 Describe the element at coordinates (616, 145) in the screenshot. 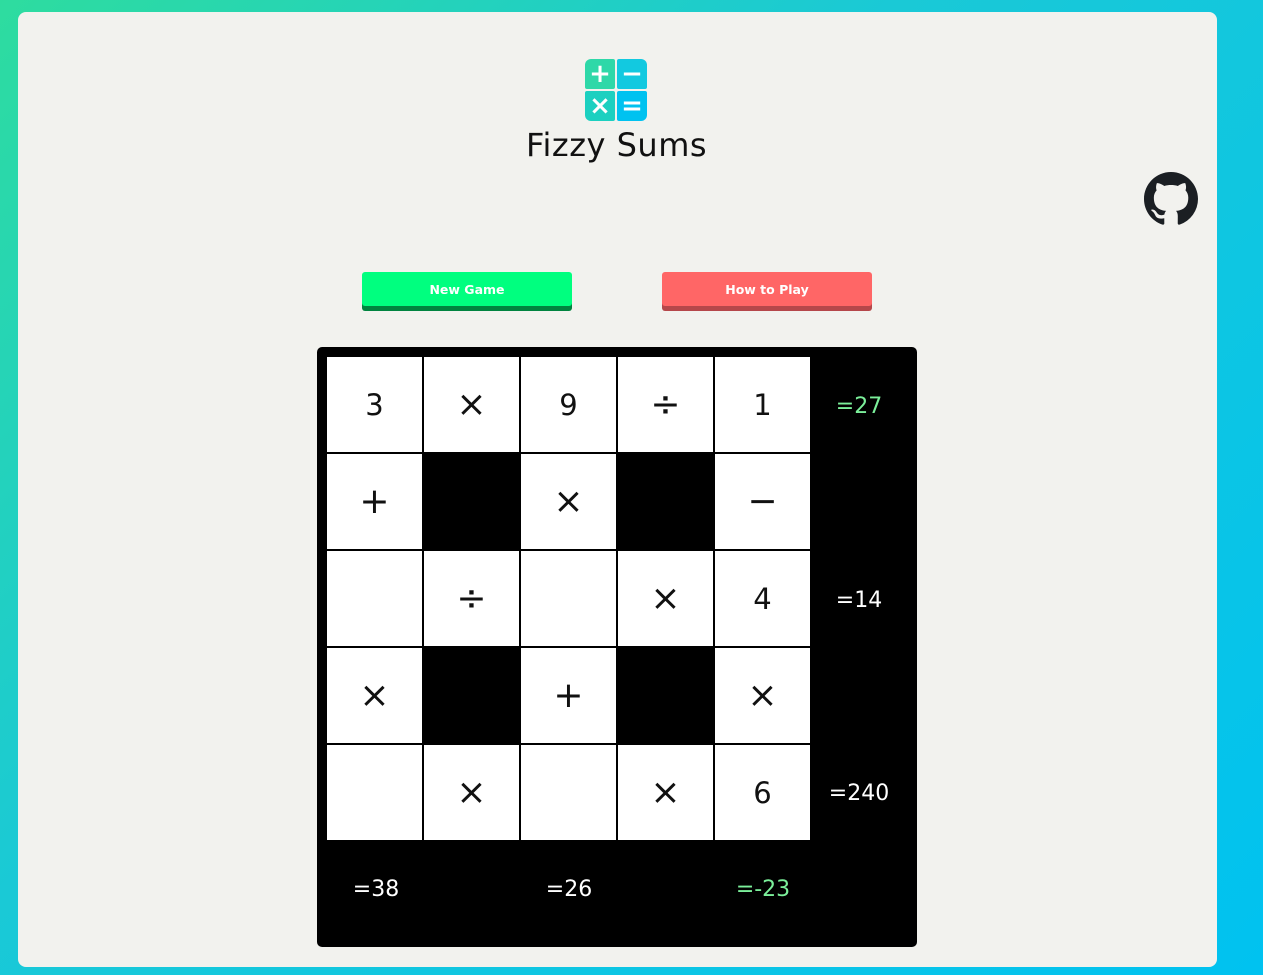

I see `page-title: Fizzy Sums` at that location.